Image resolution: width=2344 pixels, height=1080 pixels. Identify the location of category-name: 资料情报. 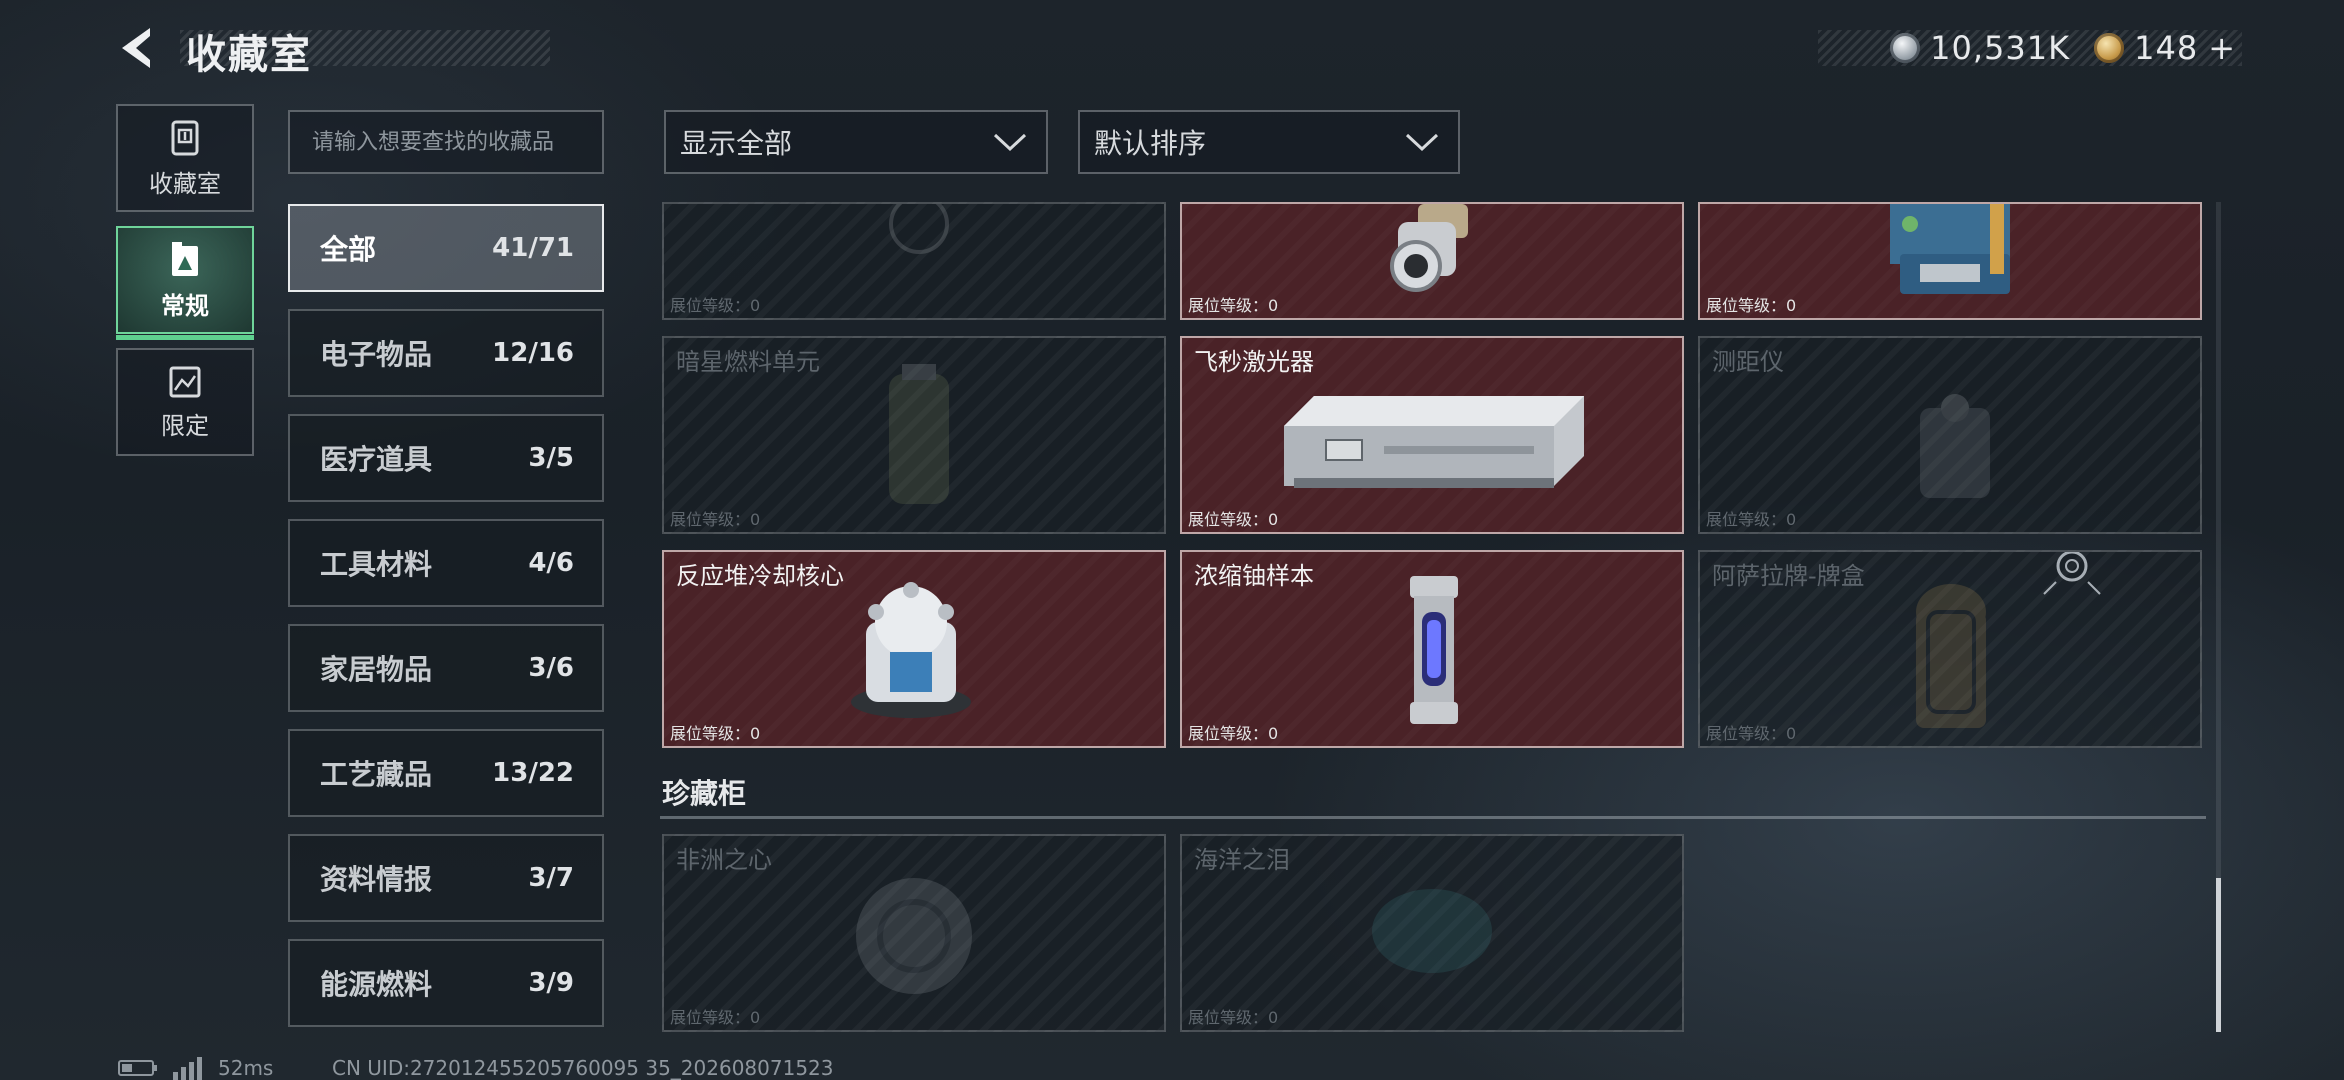
(376, 879).